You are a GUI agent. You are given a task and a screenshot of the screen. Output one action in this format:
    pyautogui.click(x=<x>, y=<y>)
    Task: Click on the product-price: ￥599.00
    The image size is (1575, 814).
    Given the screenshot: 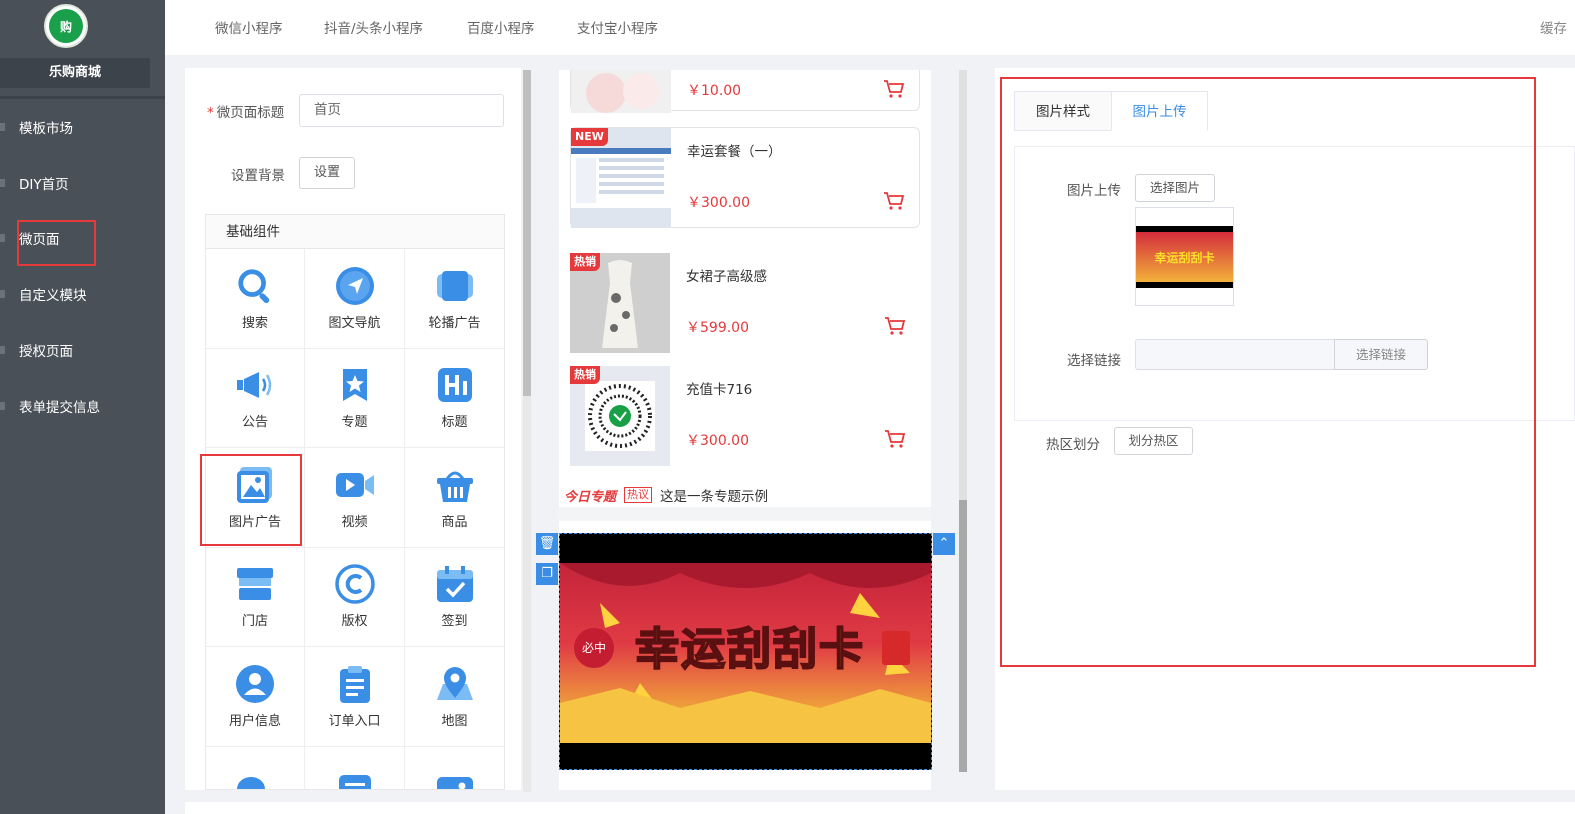 What is the action you would take?
    pyautogui.click(x=717, y=328)
    